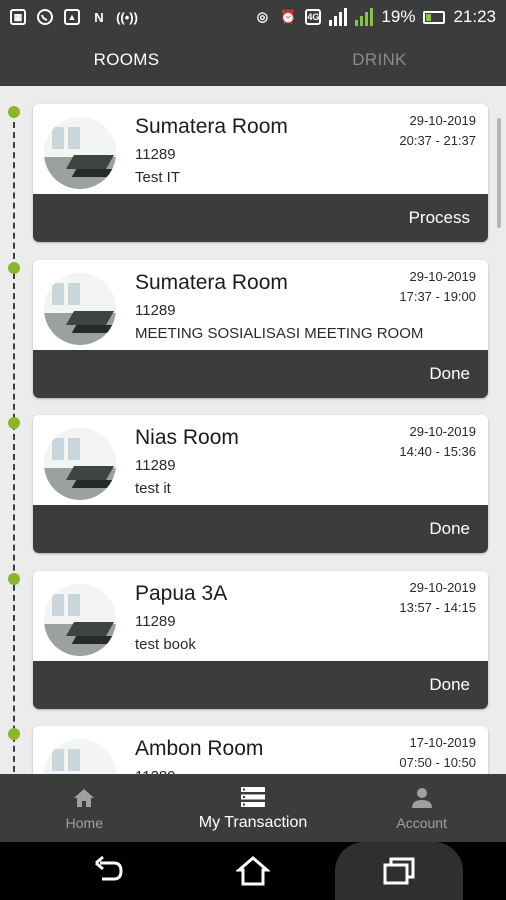 This screenshot has height=900, width=506. I want to click on nav-my-transaction: My Transaction, so click(253, 808).